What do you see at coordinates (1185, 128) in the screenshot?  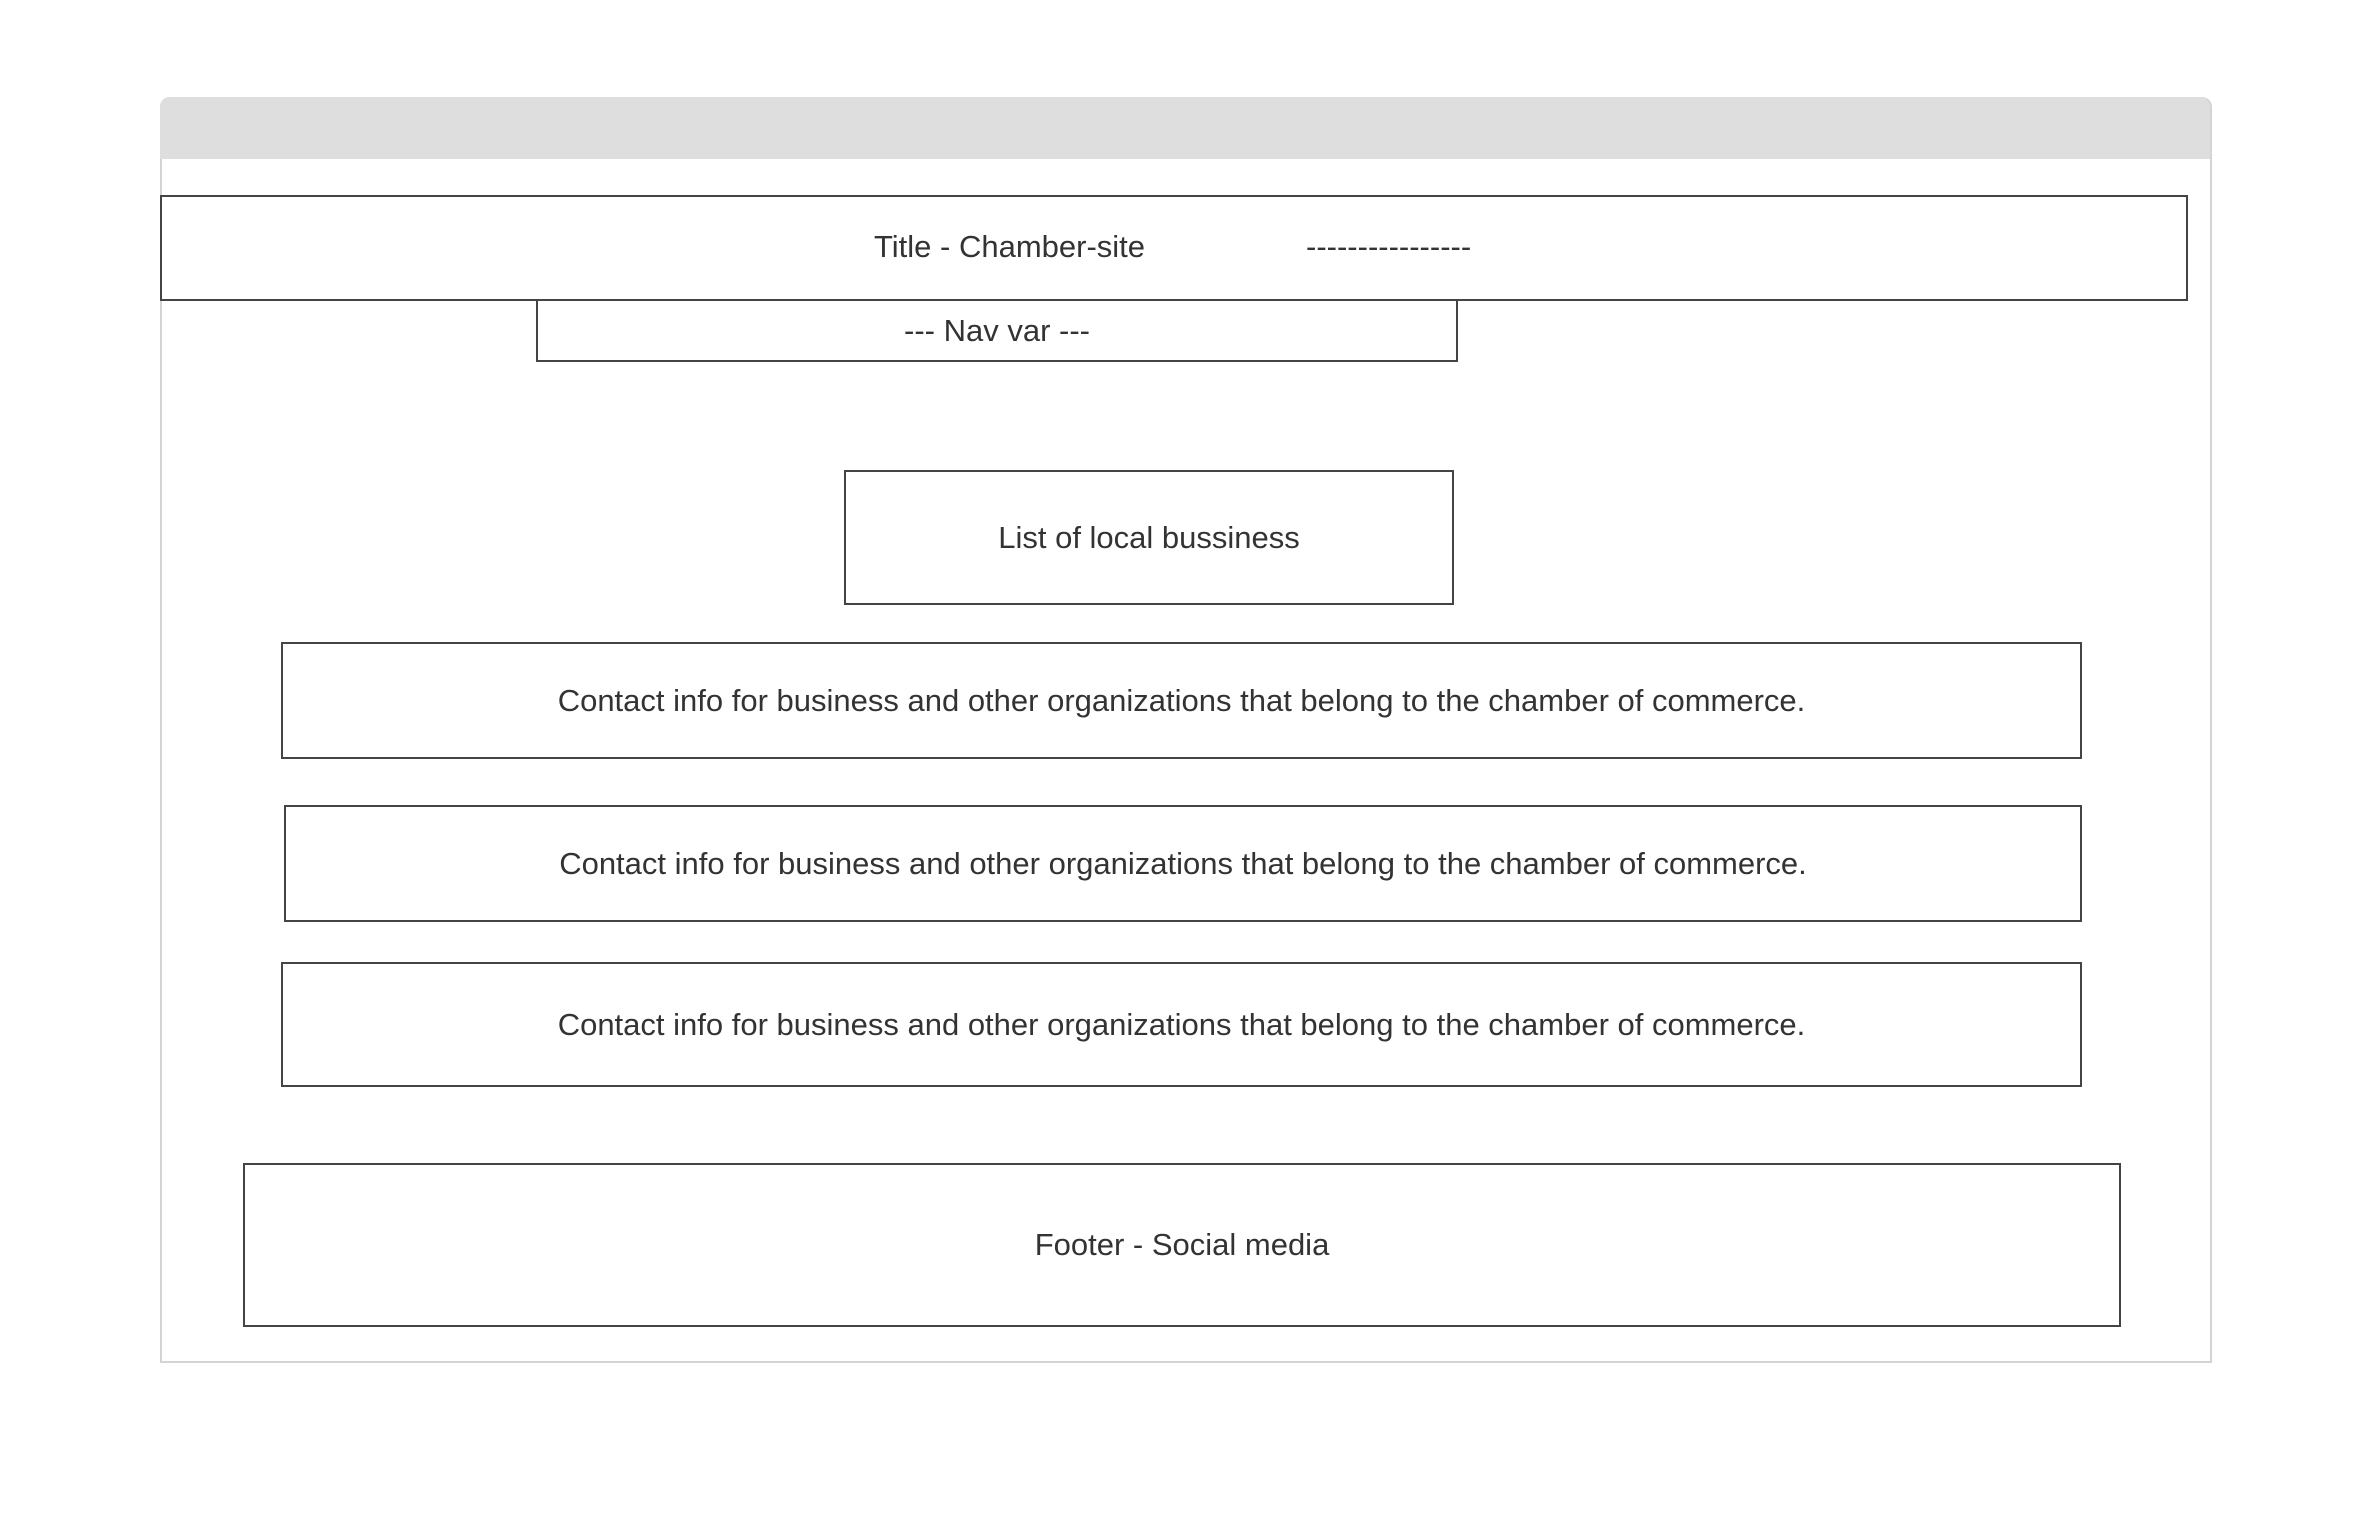 I see `browser-title-bar` at bounding box center [1185, 128].